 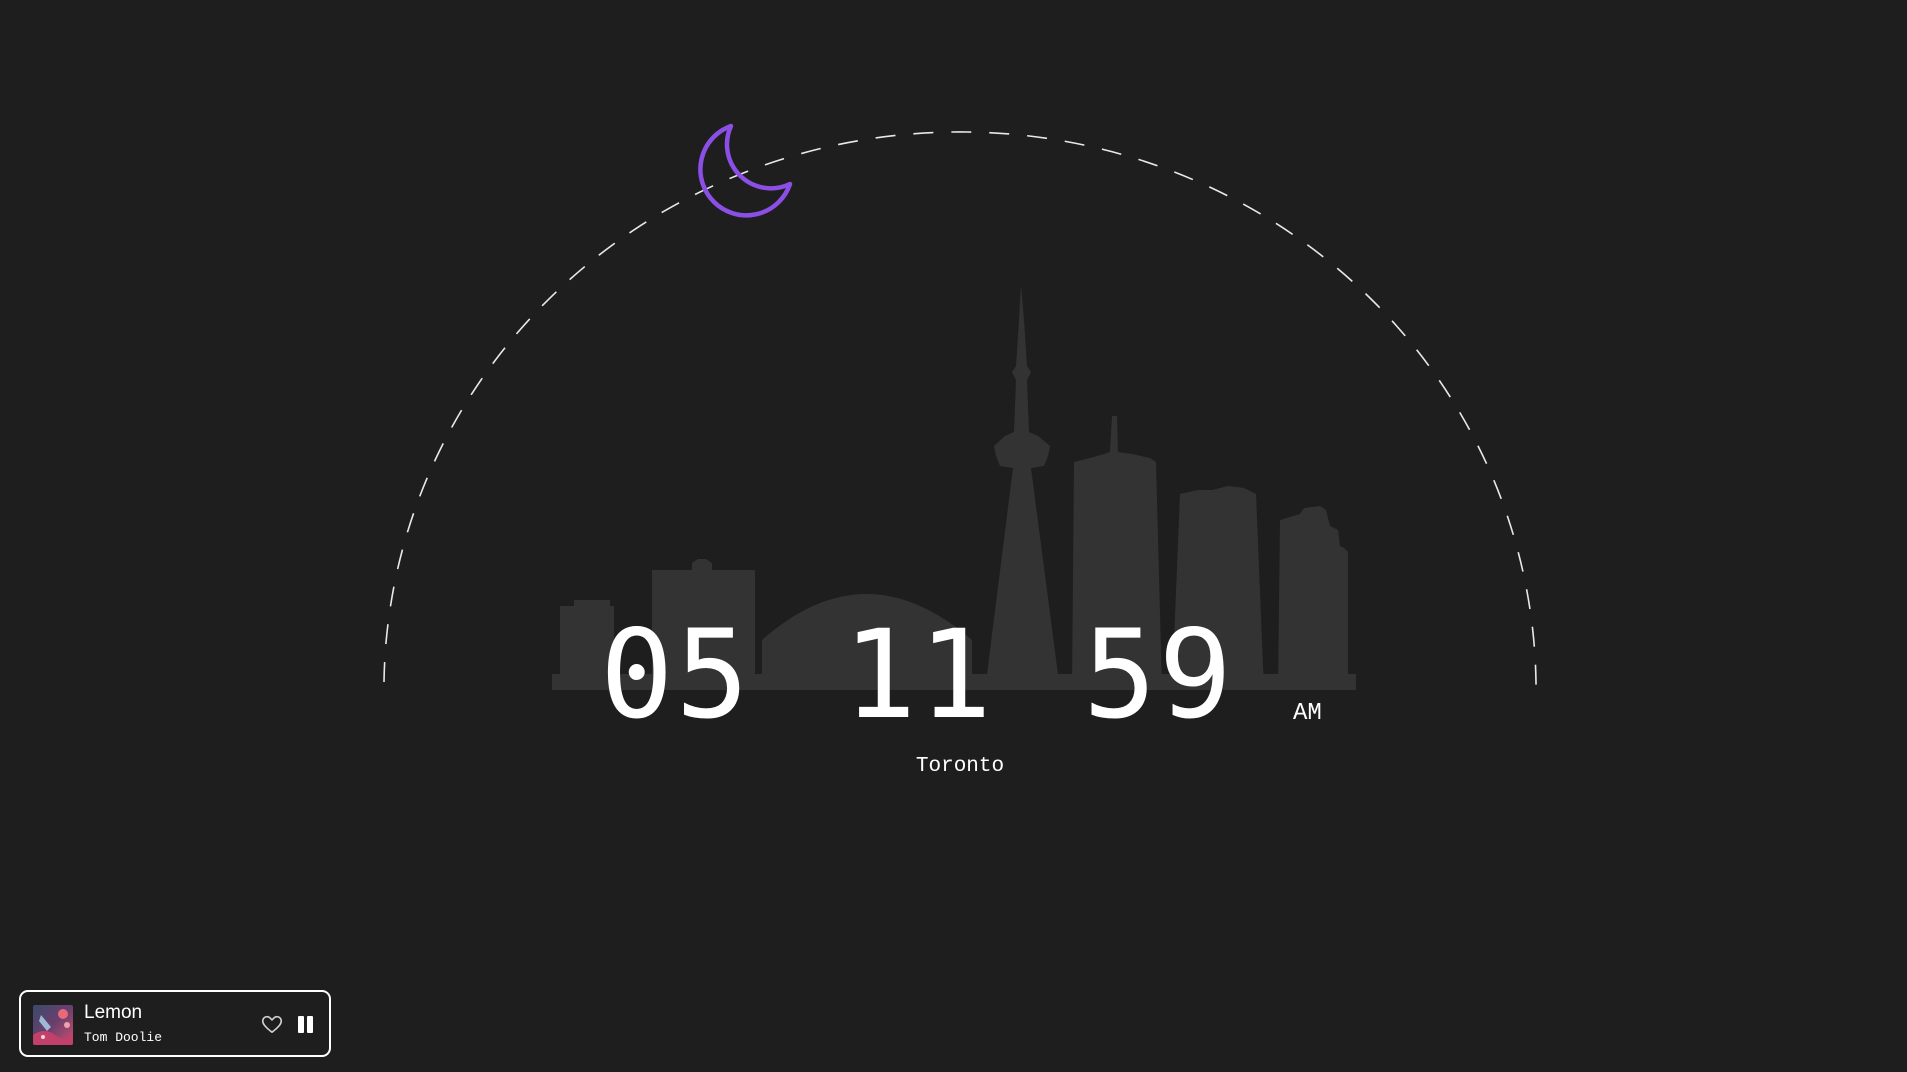 What do you see at coordinates (675, 675) in the screenshot?
I see `hours-value: 05` at bounding box center [675, 675].